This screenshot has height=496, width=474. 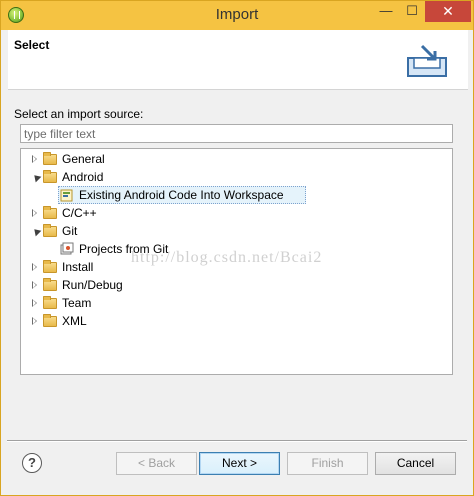 What do you see at coordinates (415, 463) in the screenshot?
I see `cancel-button: Cancel` at bounding box center [415, 463].